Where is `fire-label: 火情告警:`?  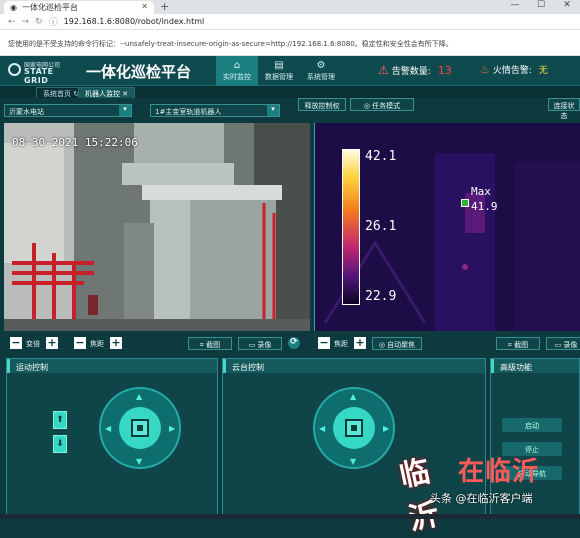
fire-label: 火情告警: is located at coordinates (512, 71).